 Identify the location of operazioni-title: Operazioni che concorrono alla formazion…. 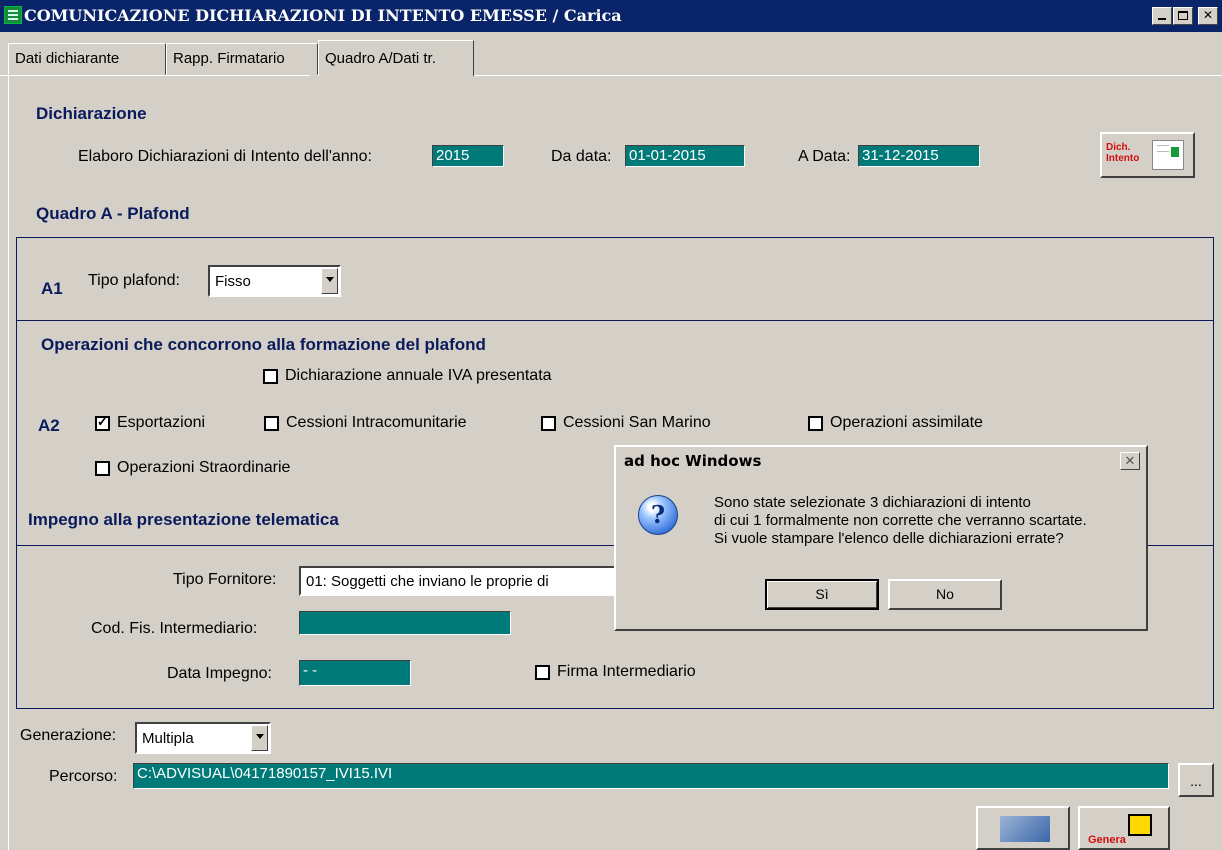
(263, 344).